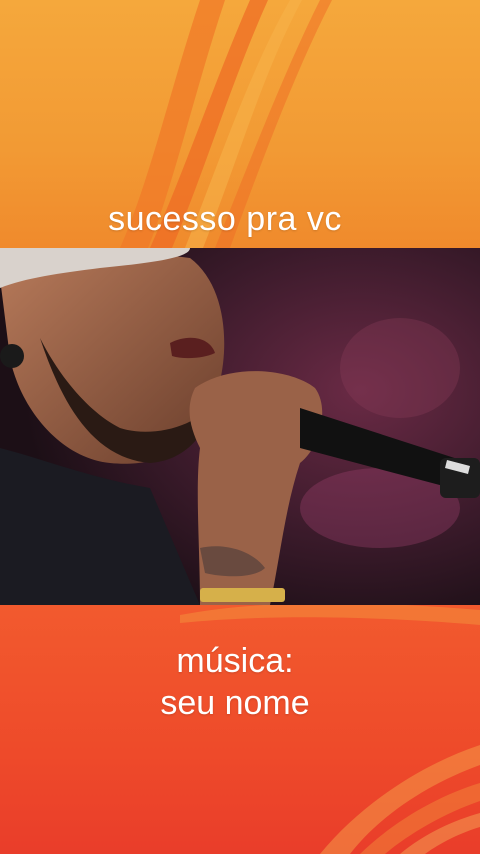  Describe the element at coordinates (235, 682) in the screenshot. I see `caption-bottom-text: música: seu nome` at that location.